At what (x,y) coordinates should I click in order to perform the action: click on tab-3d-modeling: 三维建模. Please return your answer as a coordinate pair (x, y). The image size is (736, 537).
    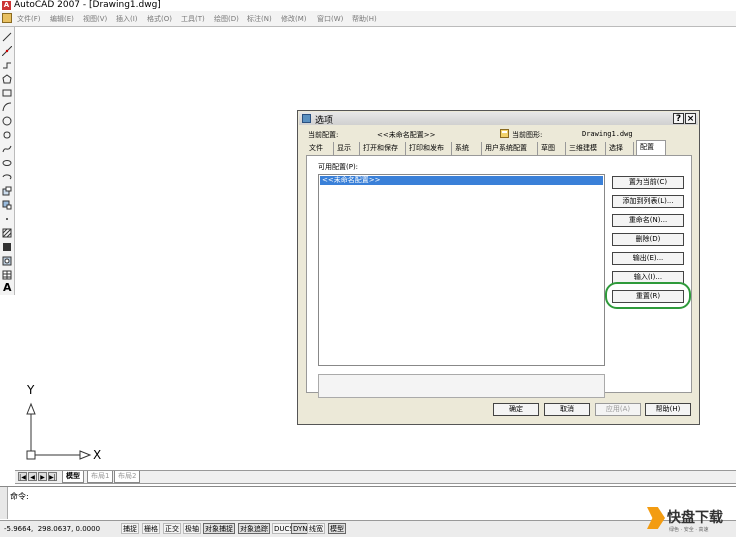
    Looking at the image, I should click on (586, 148).